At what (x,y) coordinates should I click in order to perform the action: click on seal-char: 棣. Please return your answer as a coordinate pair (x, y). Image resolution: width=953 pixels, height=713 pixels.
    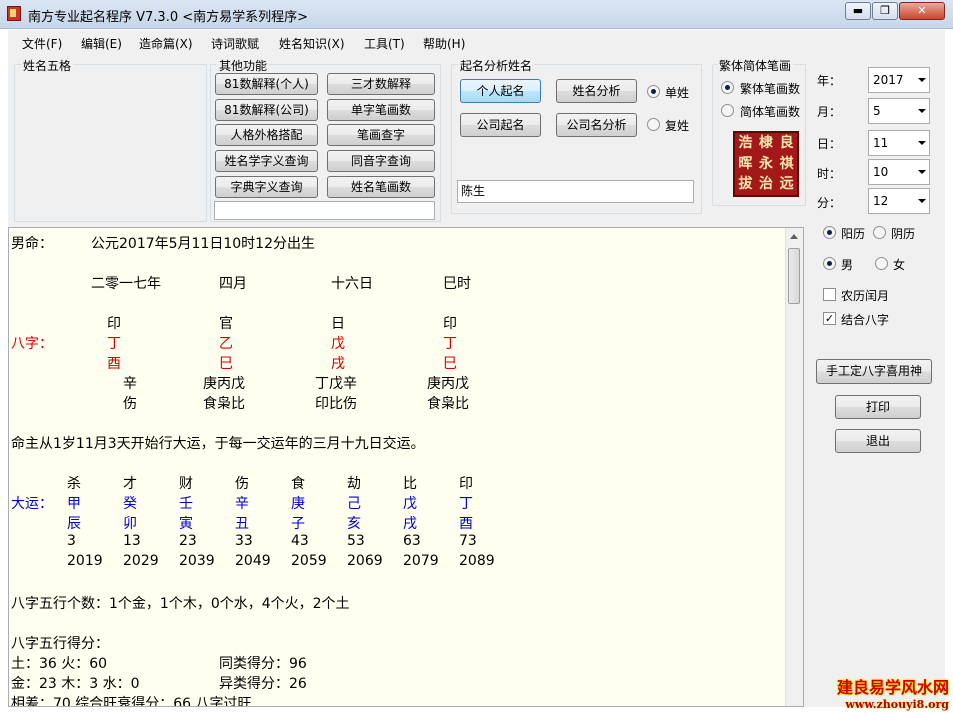
    Looking at the image, I should click on (765, 143).